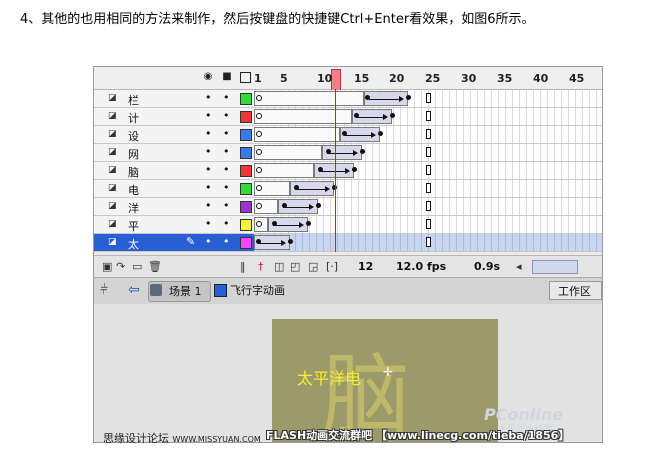 The height and width of the screenshot is (453, 650). What do you see at coordinates (469, 78) in the screenshot?
I see `frame-number: 30` at bounding box center [469, 78].